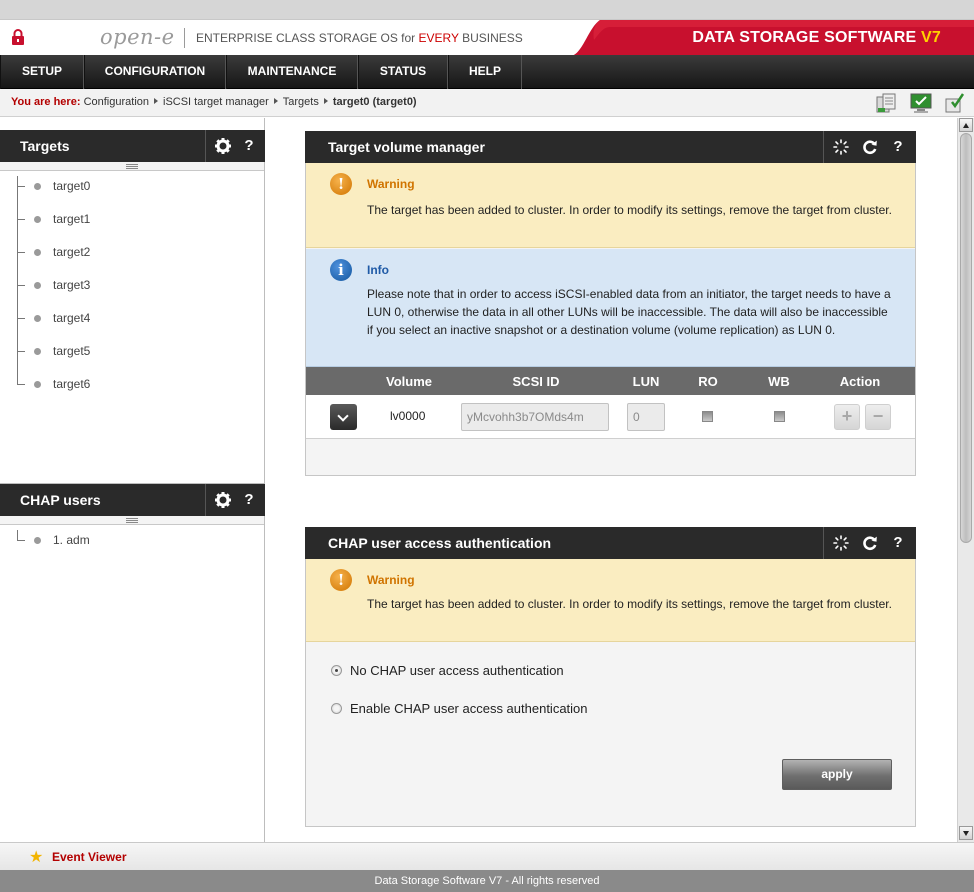  I want to click on breadcrumb-item: Targets, so click(301, 102).